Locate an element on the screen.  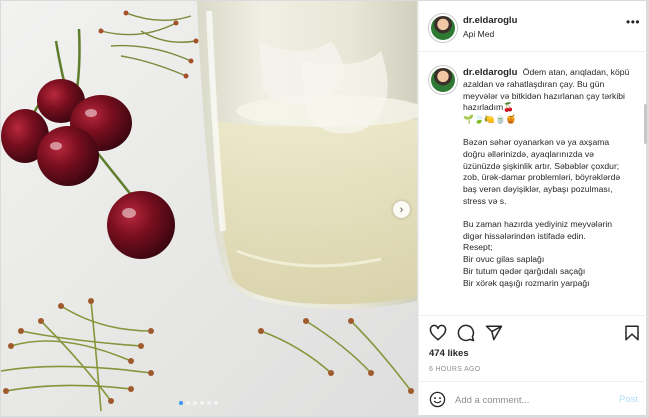
recipe-item: Bir tutum qədər qarğıdalı saçağı is located at coordinates (524, 270).